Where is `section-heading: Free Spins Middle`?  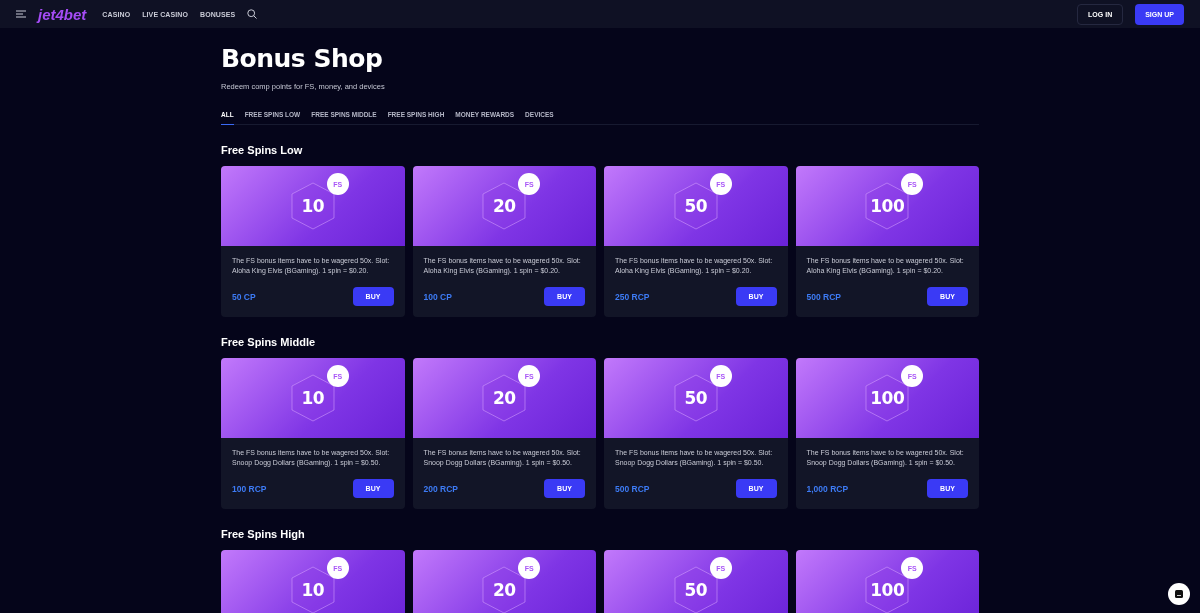 section-heading: Free Spins Middle is located at coordinates (269, 342).